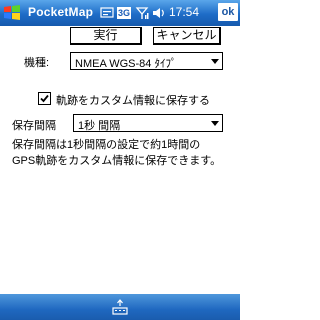  I want to click on keyboard-icon, so click(120, 307).